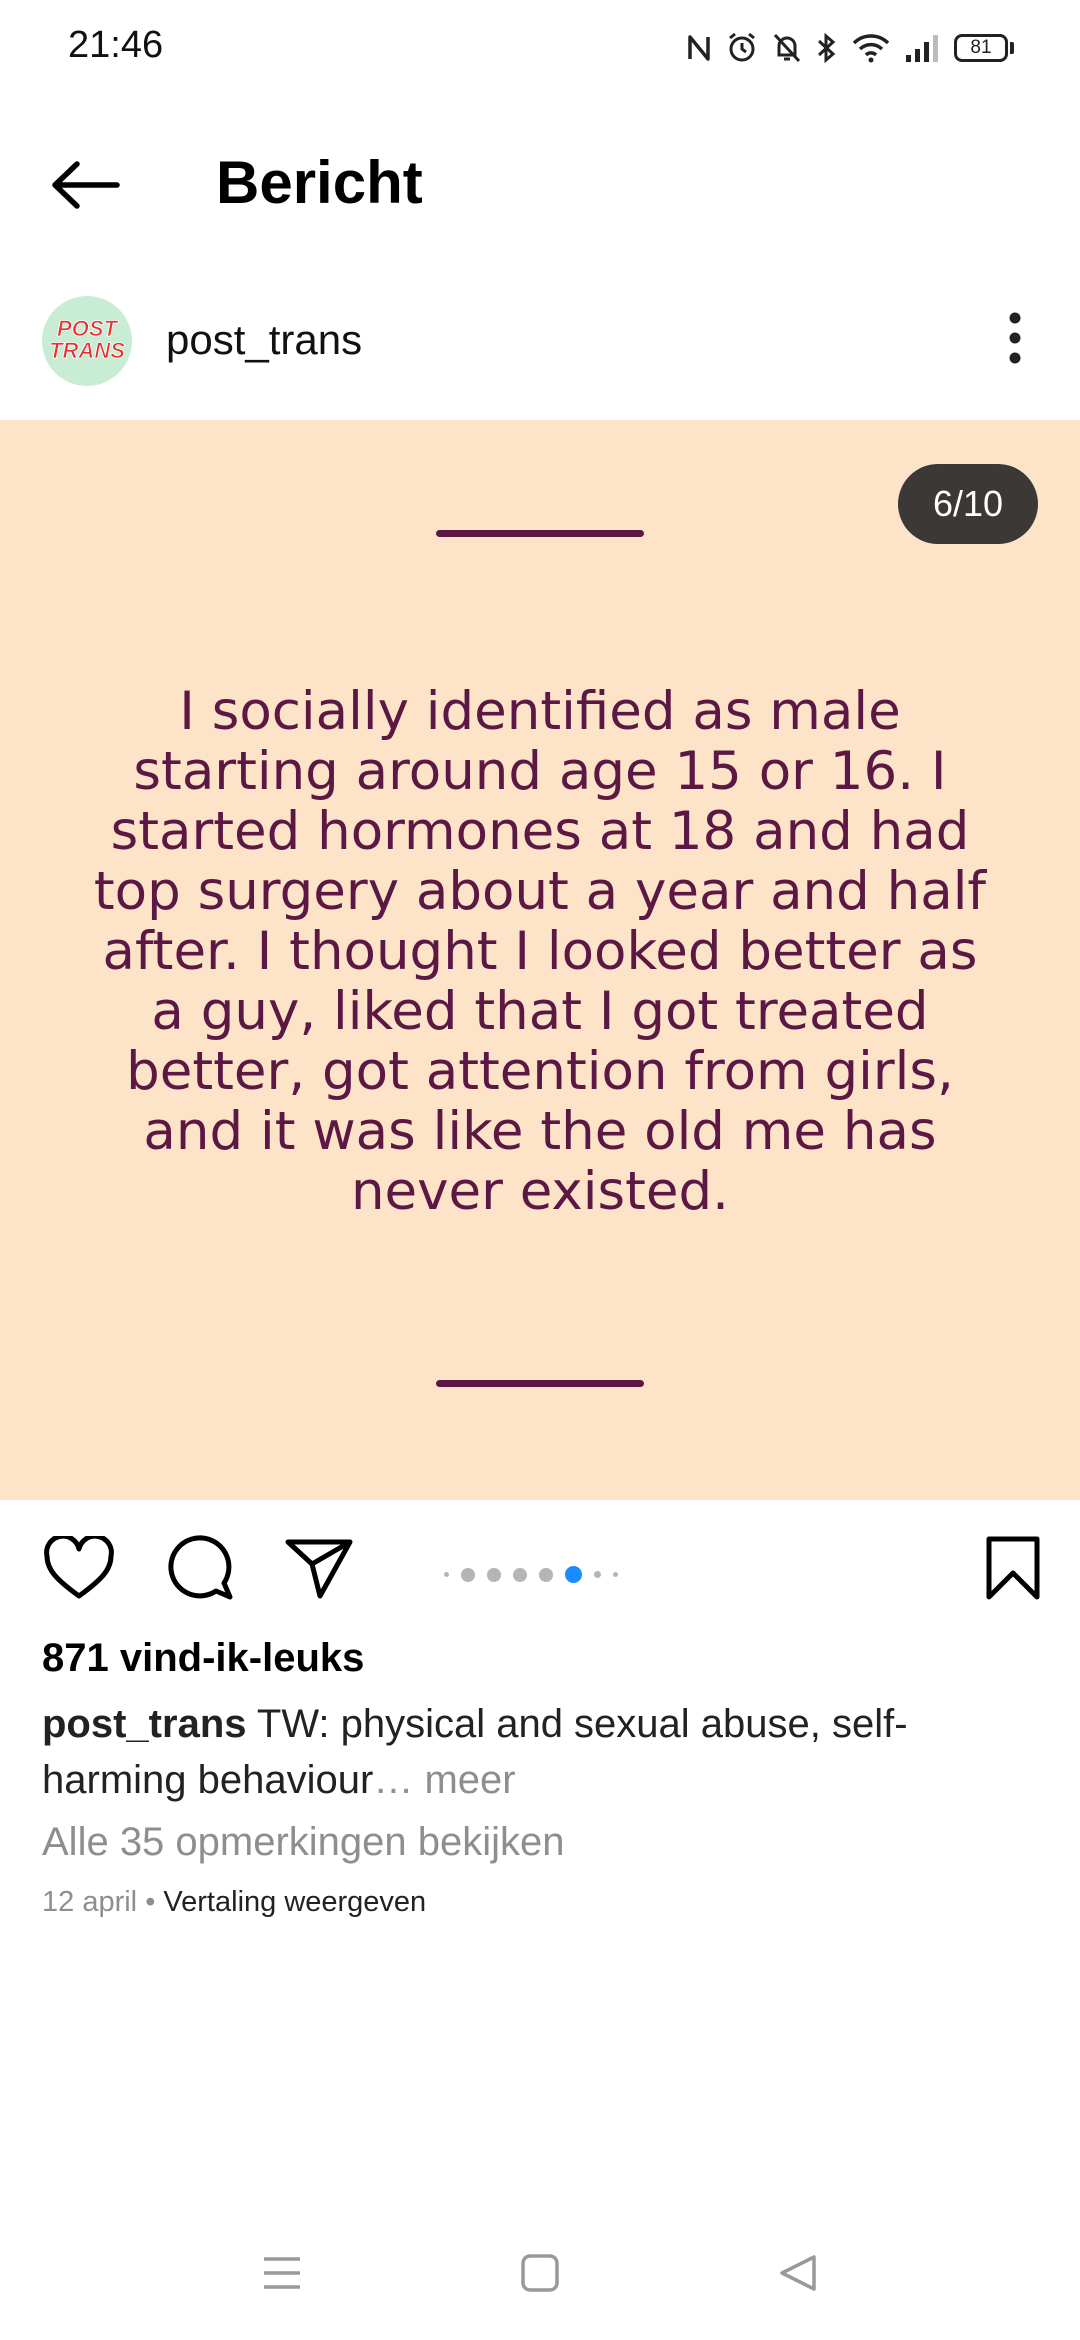  I want to click on likes-count: 871 vind-ik-leuks, so click(203, 1658).